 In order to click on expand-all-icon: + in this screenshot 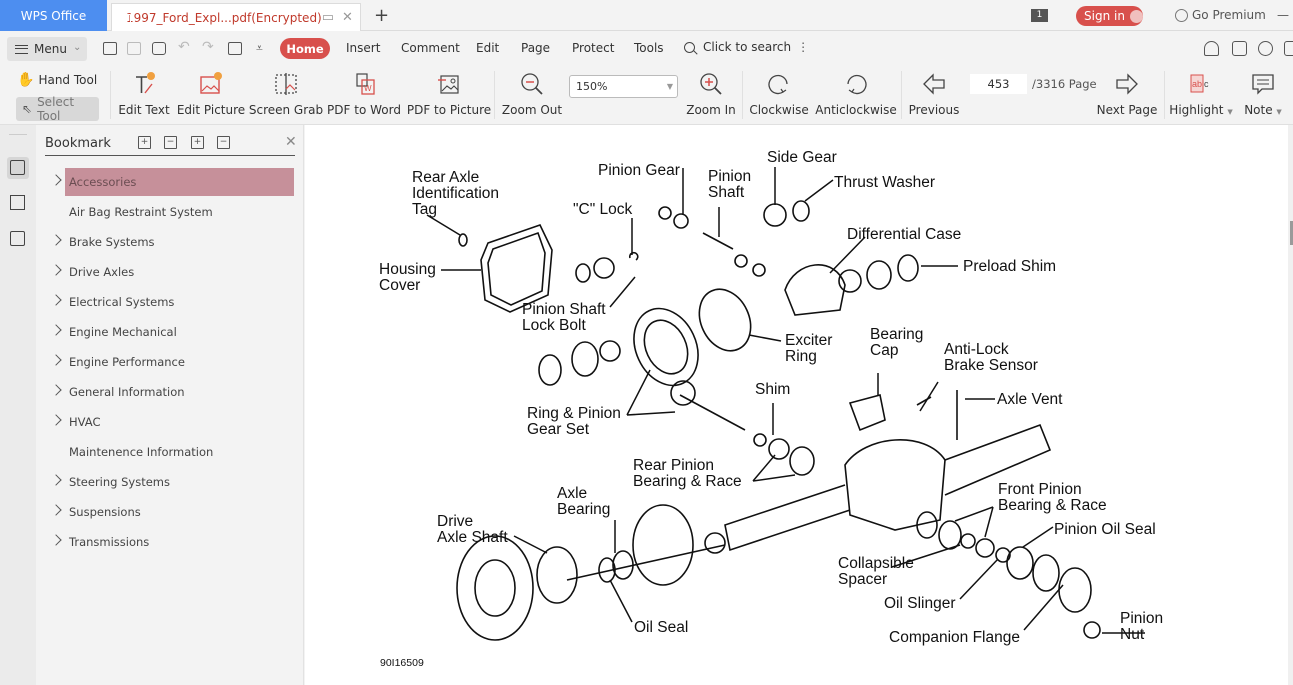, I will do `click(144, 142)`.